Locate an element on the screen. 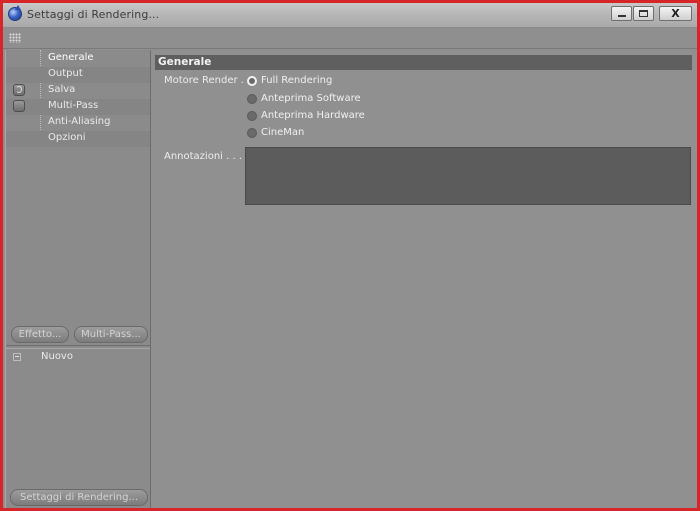 The height and width of the screenshot is (511, 700). sidebar-item-multipass: Multi-Pass is located at coordinates (78, 107).